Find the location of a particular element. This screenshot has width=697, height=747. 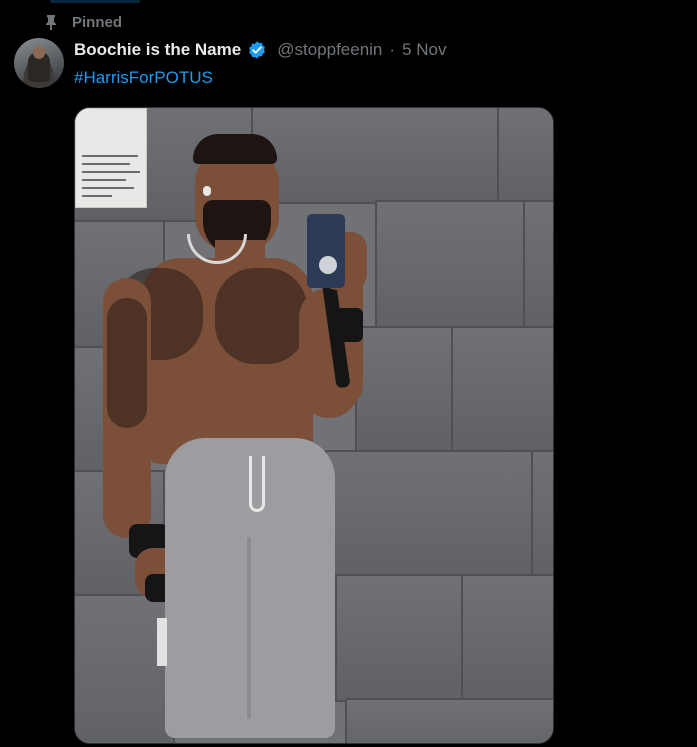

verified-badge-icon is located at coordinates (257, 50).